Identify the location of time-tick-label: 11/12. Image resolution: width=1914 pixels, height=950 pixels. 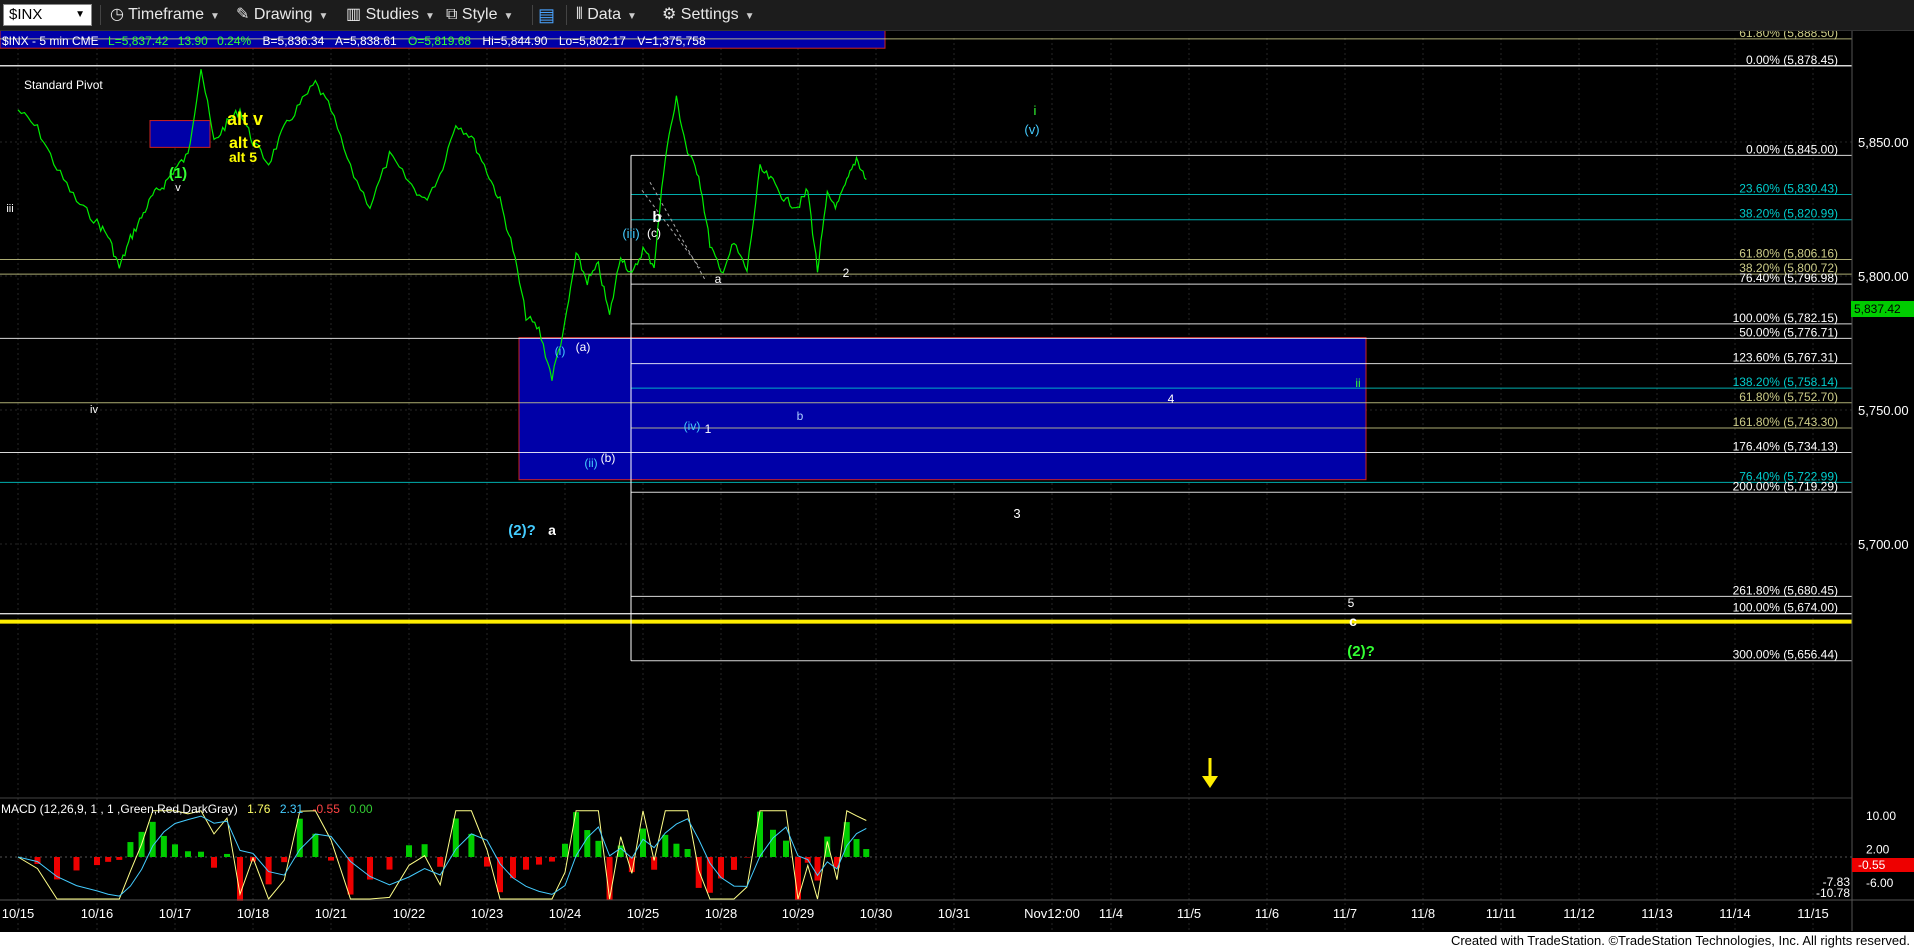
(1579, 913).